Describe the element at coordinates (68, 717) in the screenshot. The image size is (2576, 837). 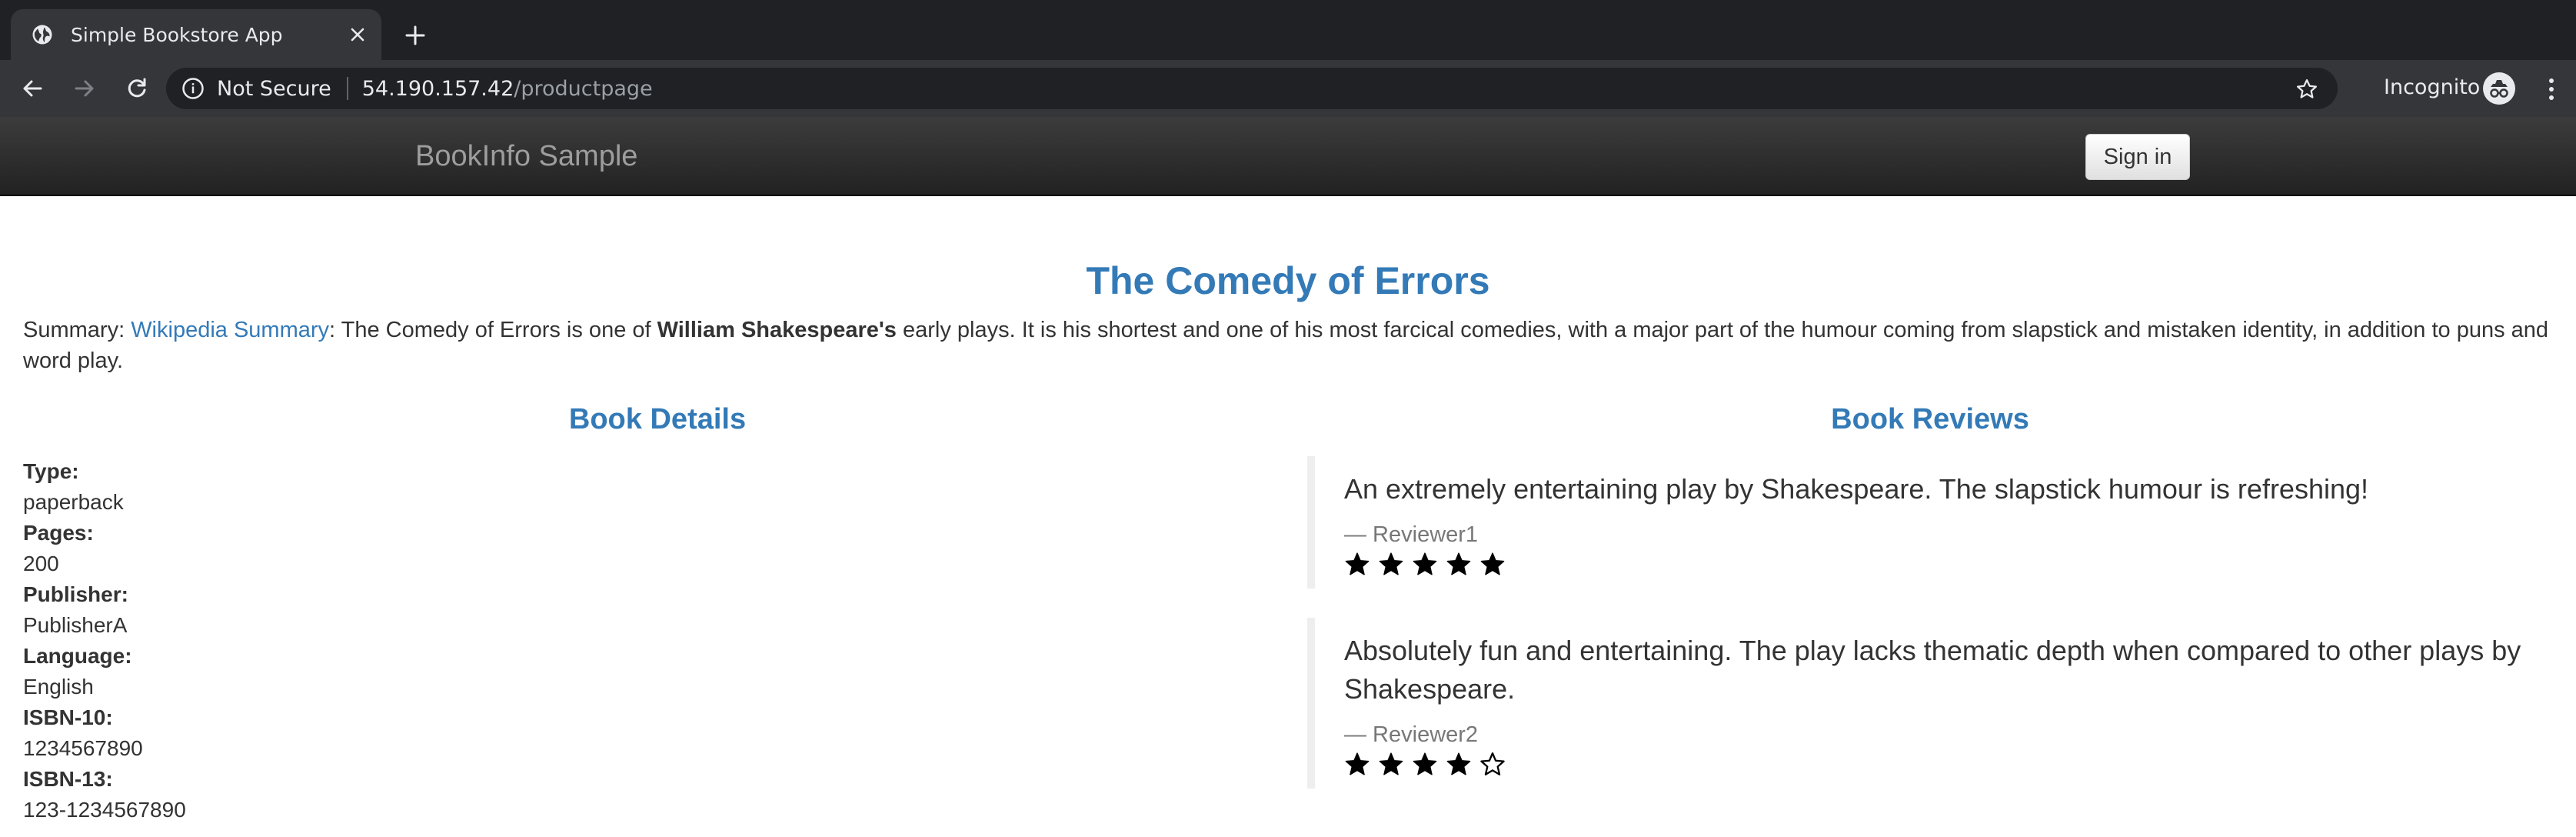
I see `detail-label-isbn10: ISBN-10:` at that location.